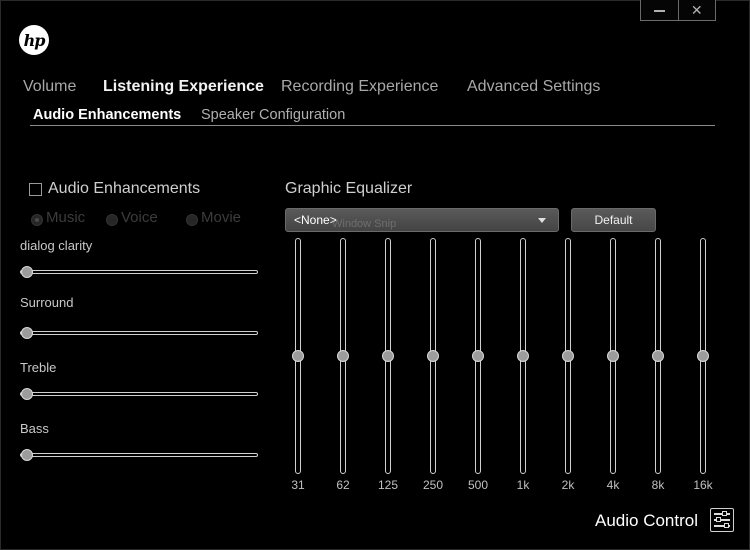 The width and height of the screenshot is (750, 550). I want to click on eq-band-2k-thumb, so click(568, 356).